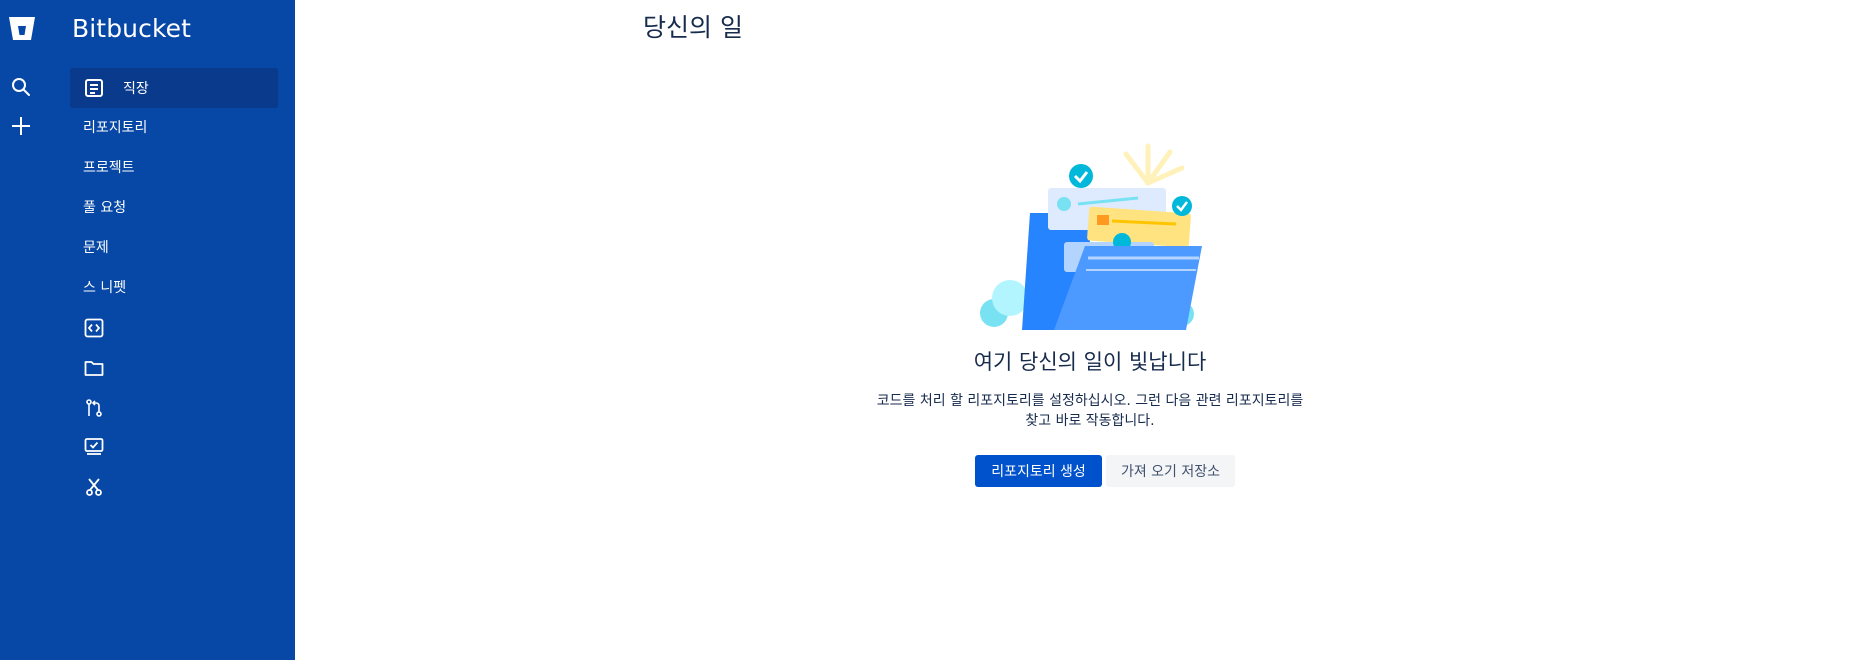 The image size is (1871, 660). I want to click on page-title: 당신의 일, so click(693, 27).